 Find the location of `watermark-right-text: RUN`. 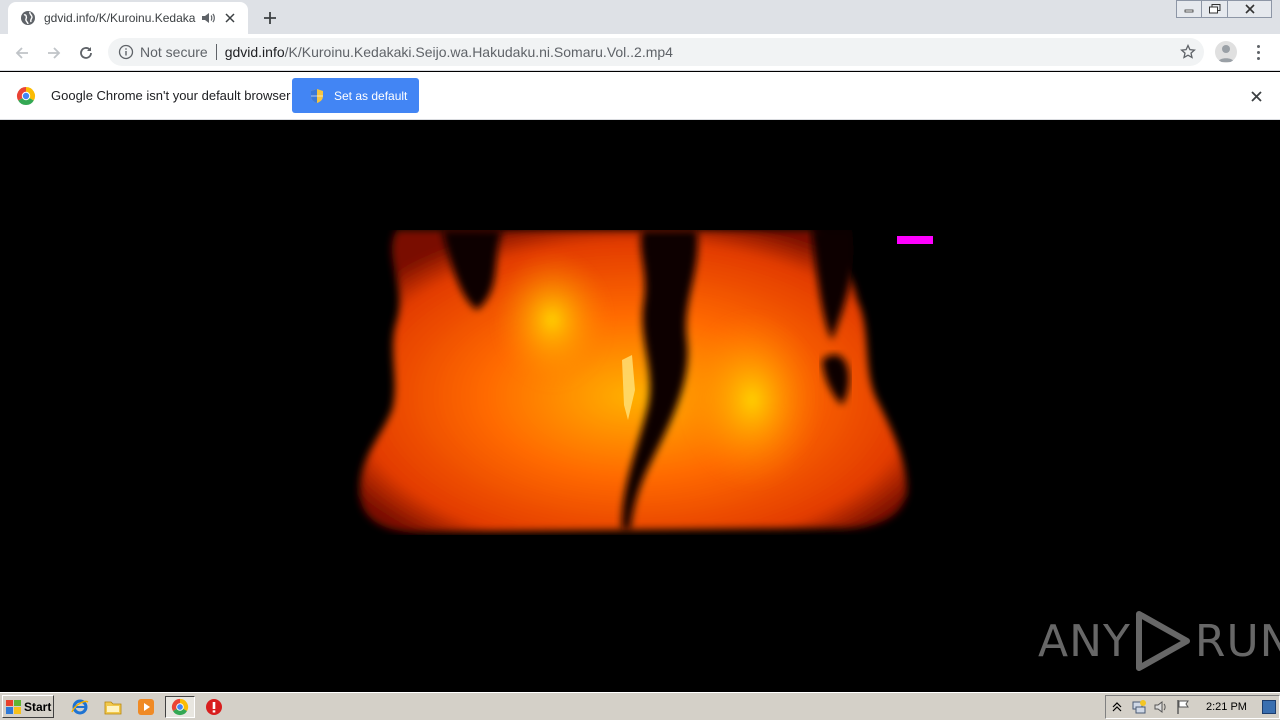

watermark-right-text: RUN is located at coordinates (1237, 641).